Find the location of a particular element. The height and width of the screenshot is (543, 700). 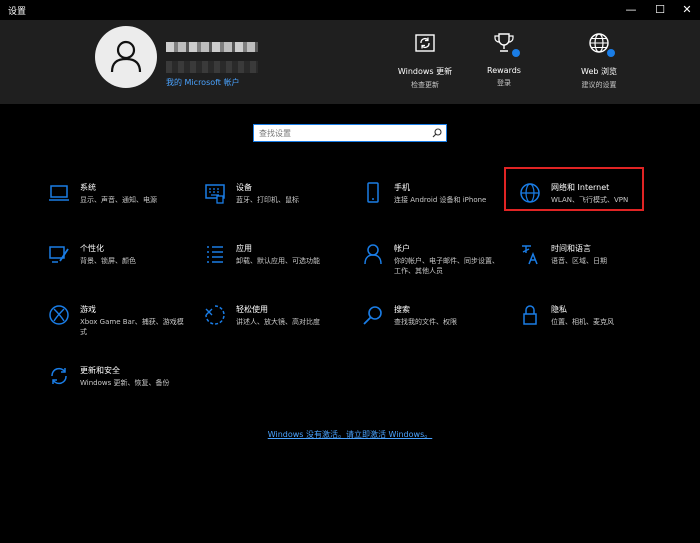

quick-link-subtitle: 登录 is located at coordinates (504, 83).